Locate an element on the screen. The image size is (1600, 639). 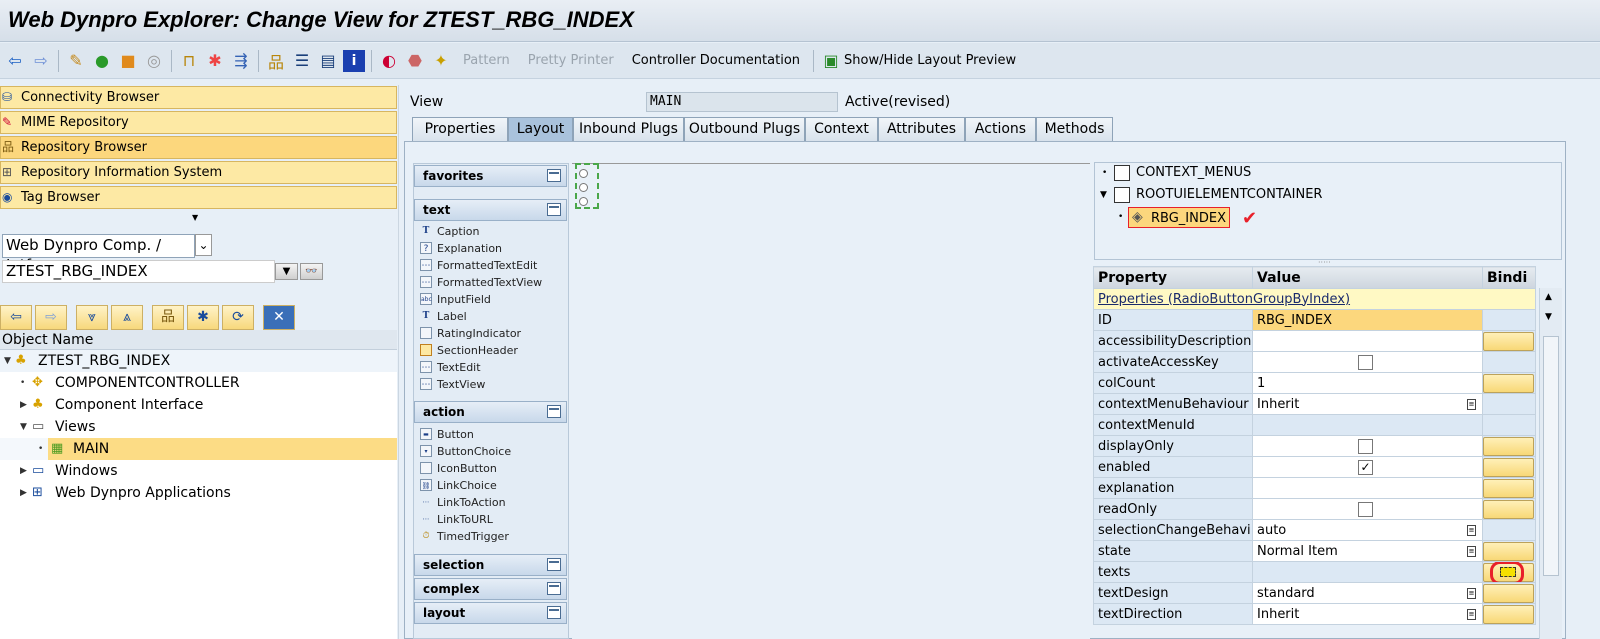
collapse-all-icon: ⩓ is located at coordinates (127, 317).